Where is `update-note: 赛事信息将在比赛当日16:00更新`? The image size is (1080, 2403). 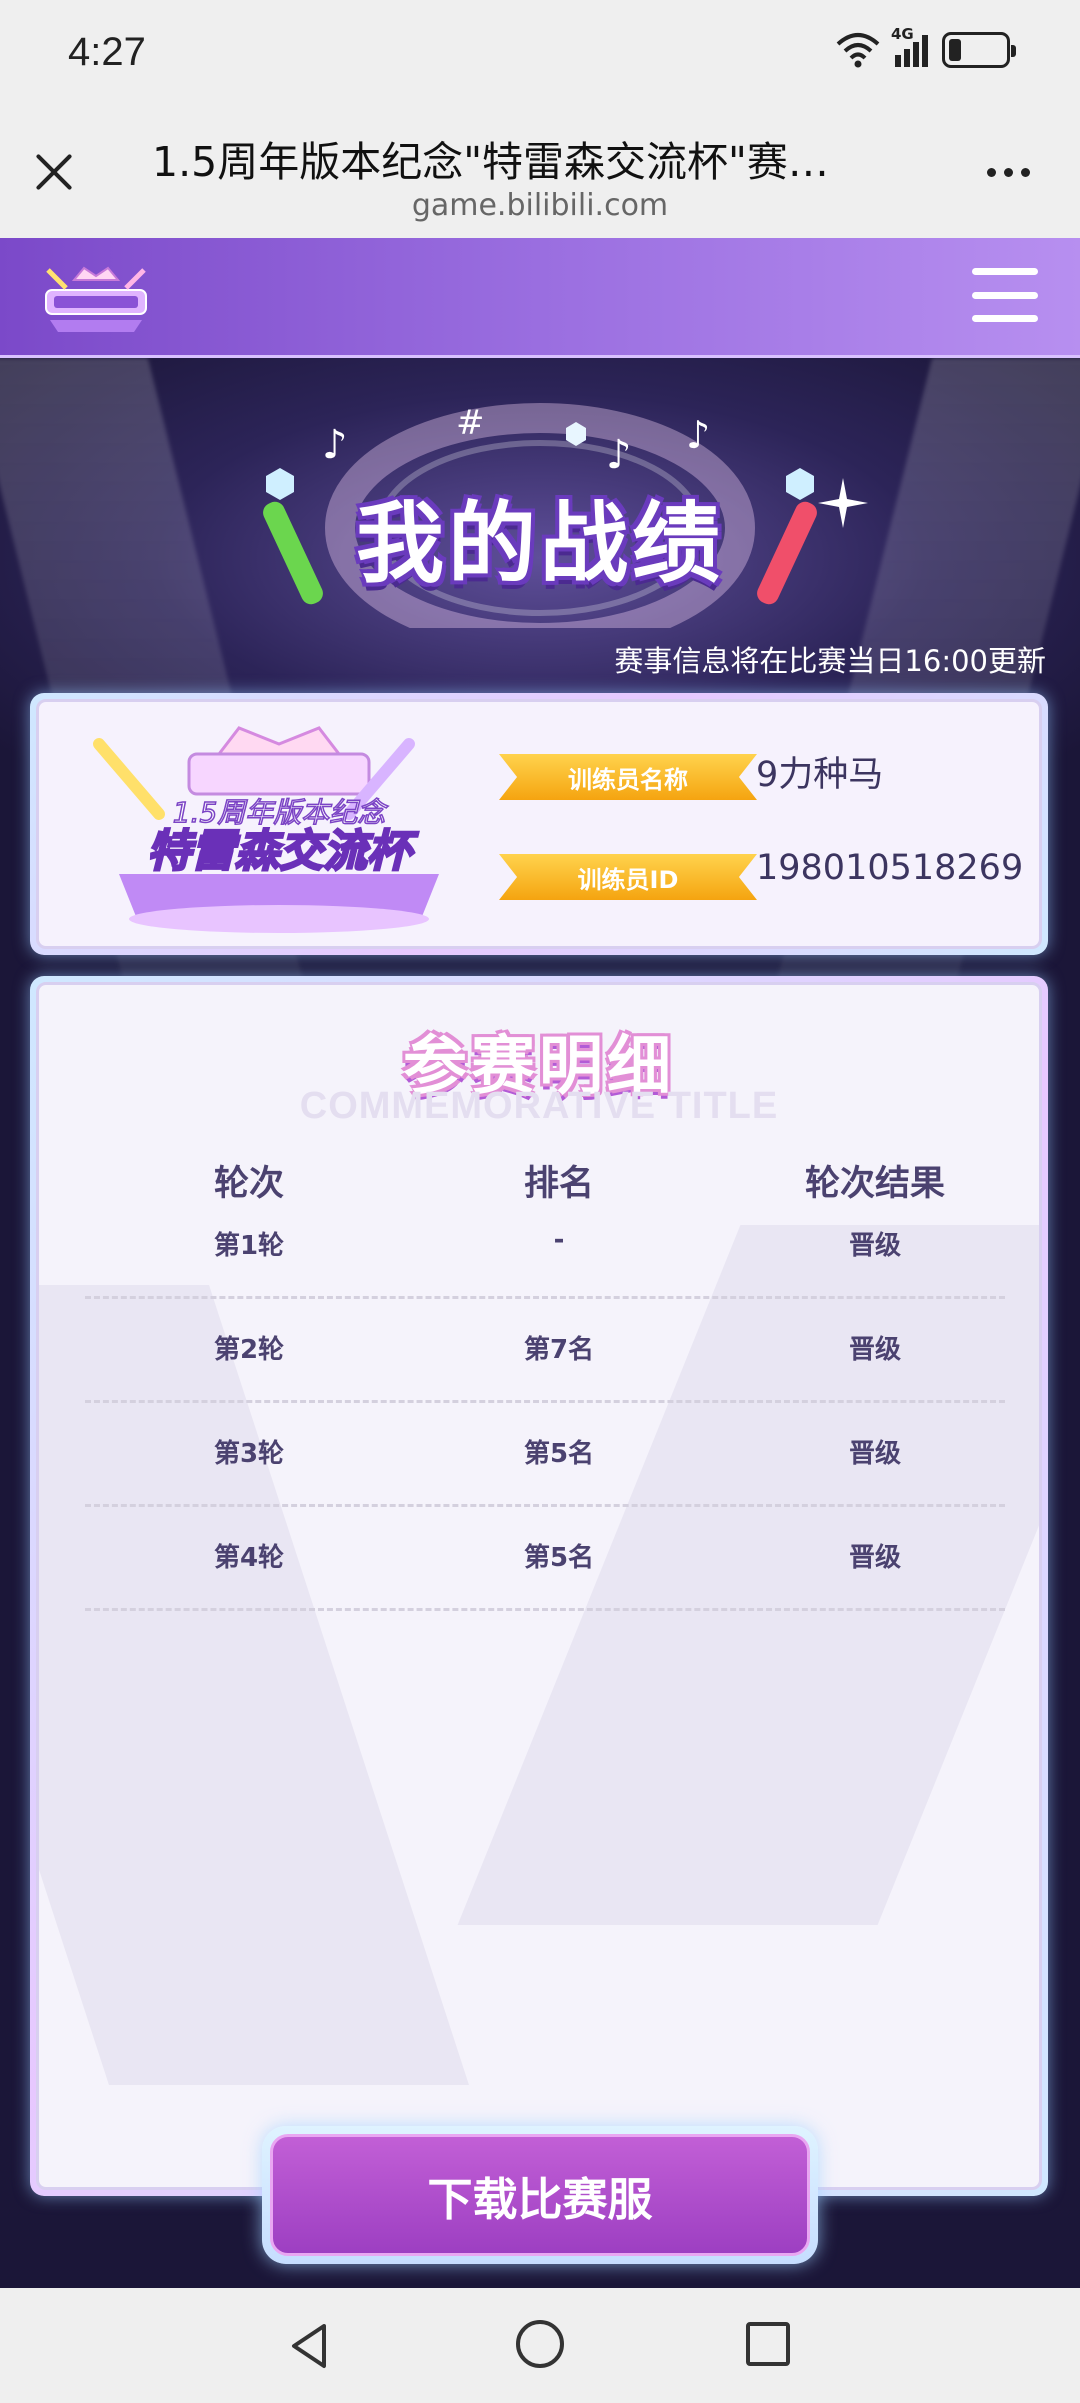
update-note: 赛事信息将在比赛当日16:00更新 is located at coordinates (830, 661).